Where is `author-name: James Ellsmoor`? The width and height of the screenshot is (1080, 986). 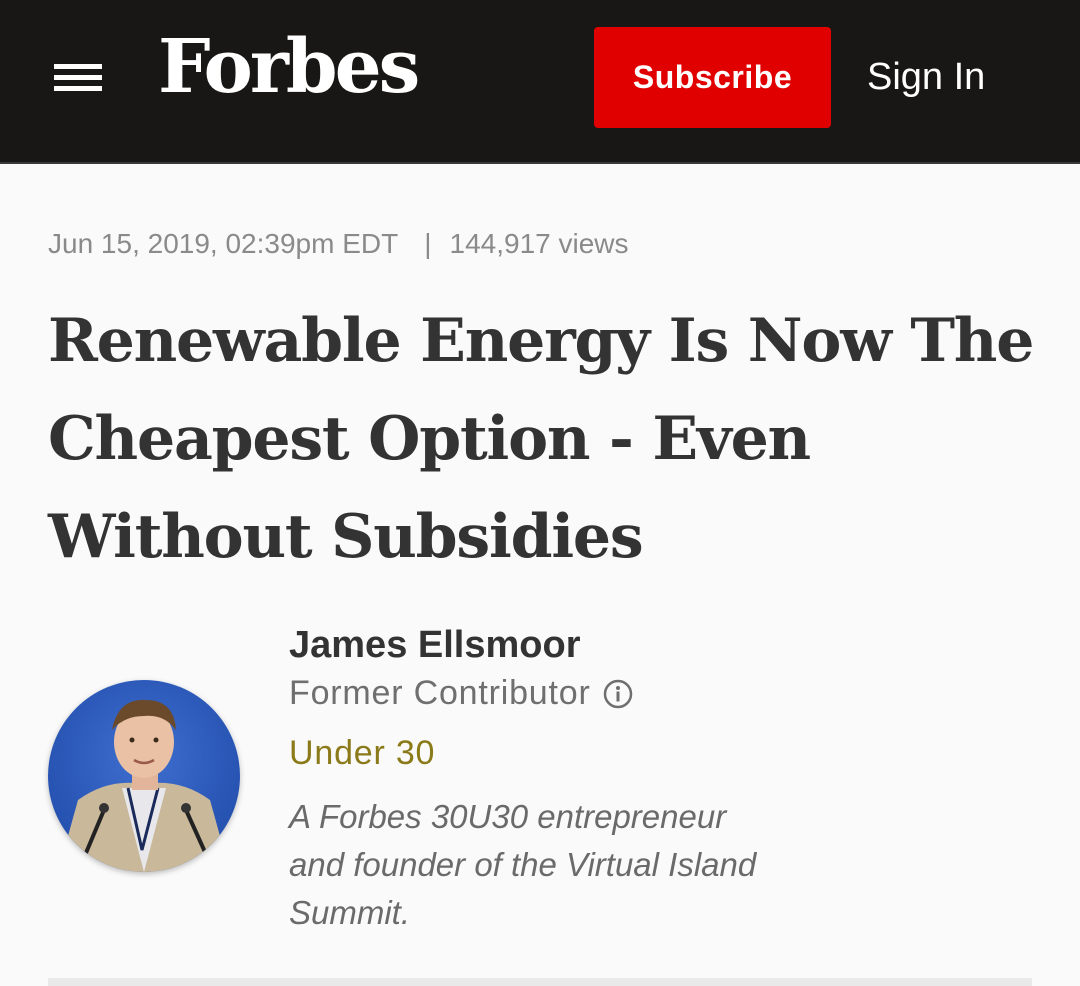
author-name: James Ellsmoor is located at coordinates (434, 645).